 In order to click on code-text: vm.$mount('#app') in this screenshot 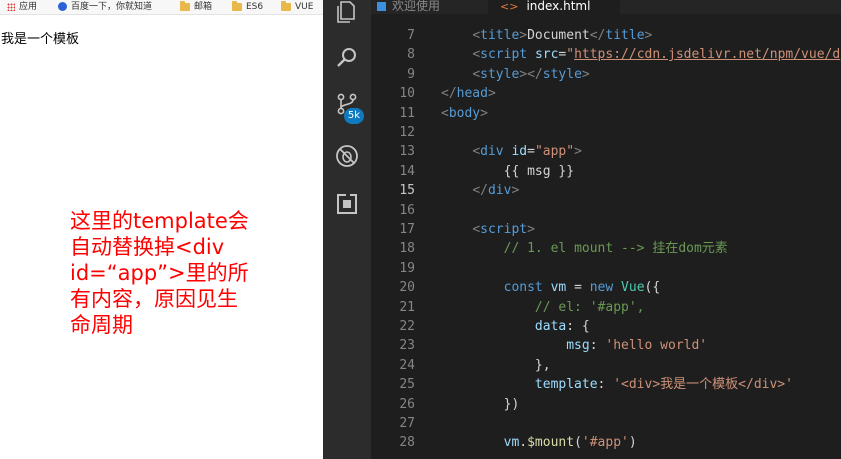, I will do `click(570, 443)`.